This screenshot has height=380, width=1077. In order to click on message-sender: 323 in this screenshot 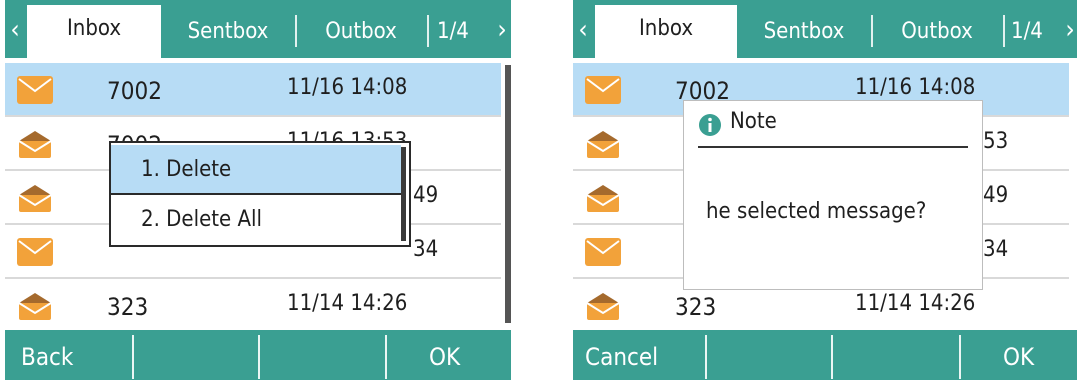, I will do `click(128, 307)`.